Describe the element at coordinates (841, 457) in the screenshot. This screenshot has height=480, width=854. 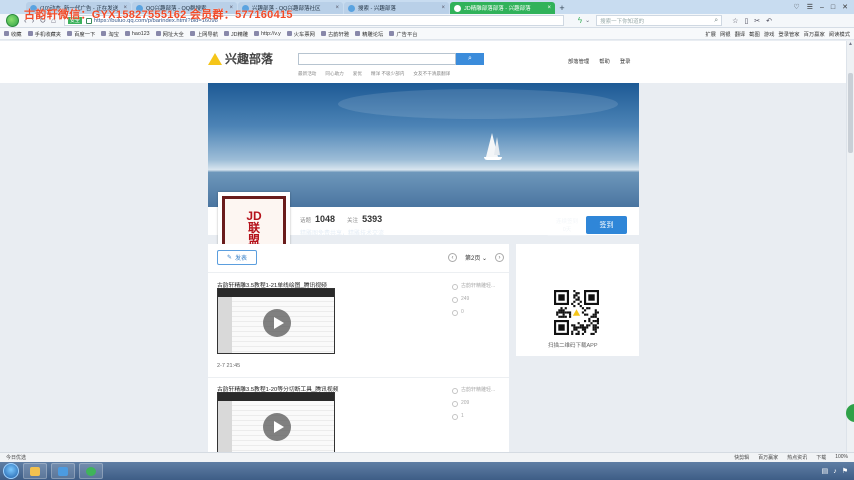
I see `status-item: 100%` at that location.